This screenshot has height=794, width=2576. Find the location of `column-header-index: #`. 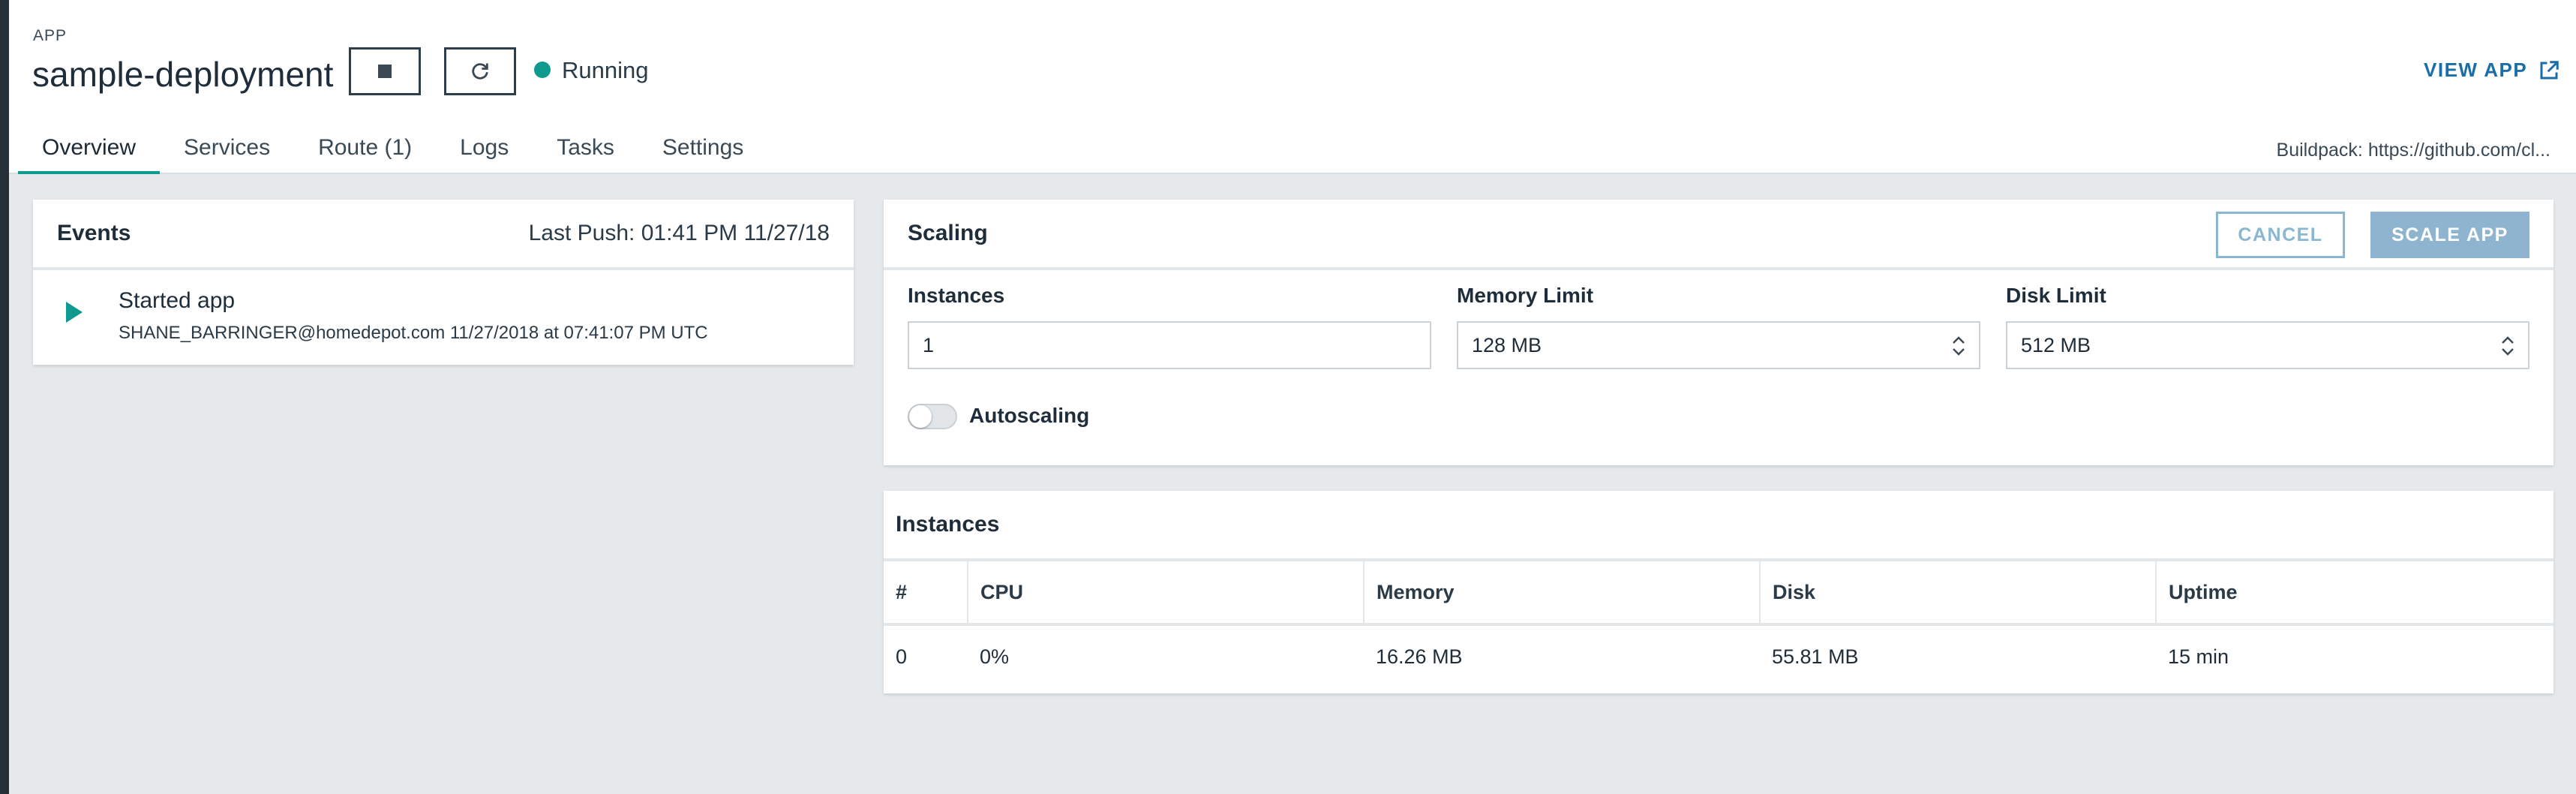

column-header-index: # is located at coordinates (926, 593).